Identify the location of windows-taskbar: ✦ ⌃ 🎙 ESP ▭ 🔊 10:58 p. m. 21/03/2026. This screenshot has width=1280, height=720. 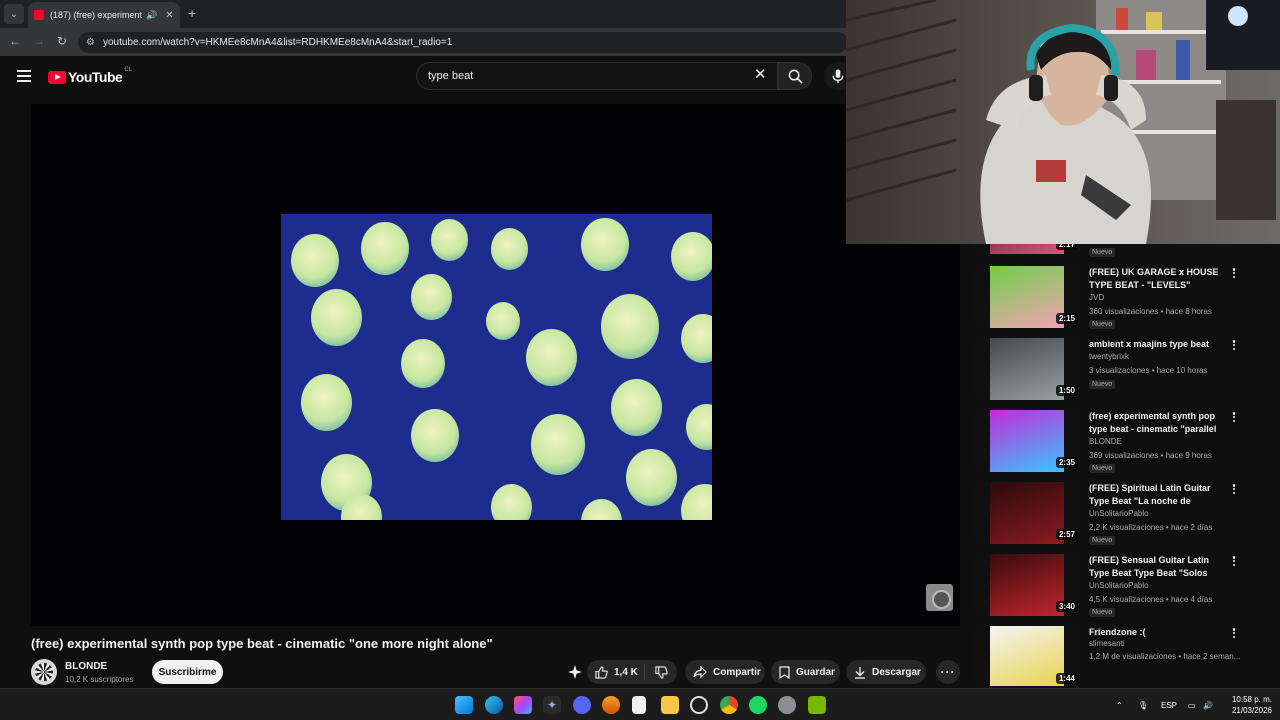
(640, 704).